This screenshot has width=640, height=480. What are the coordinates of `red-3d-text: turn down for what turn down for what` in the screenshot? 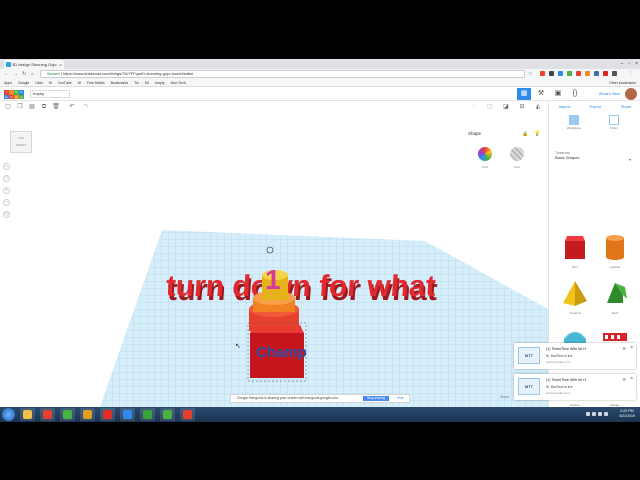 It's located at (302, 288).